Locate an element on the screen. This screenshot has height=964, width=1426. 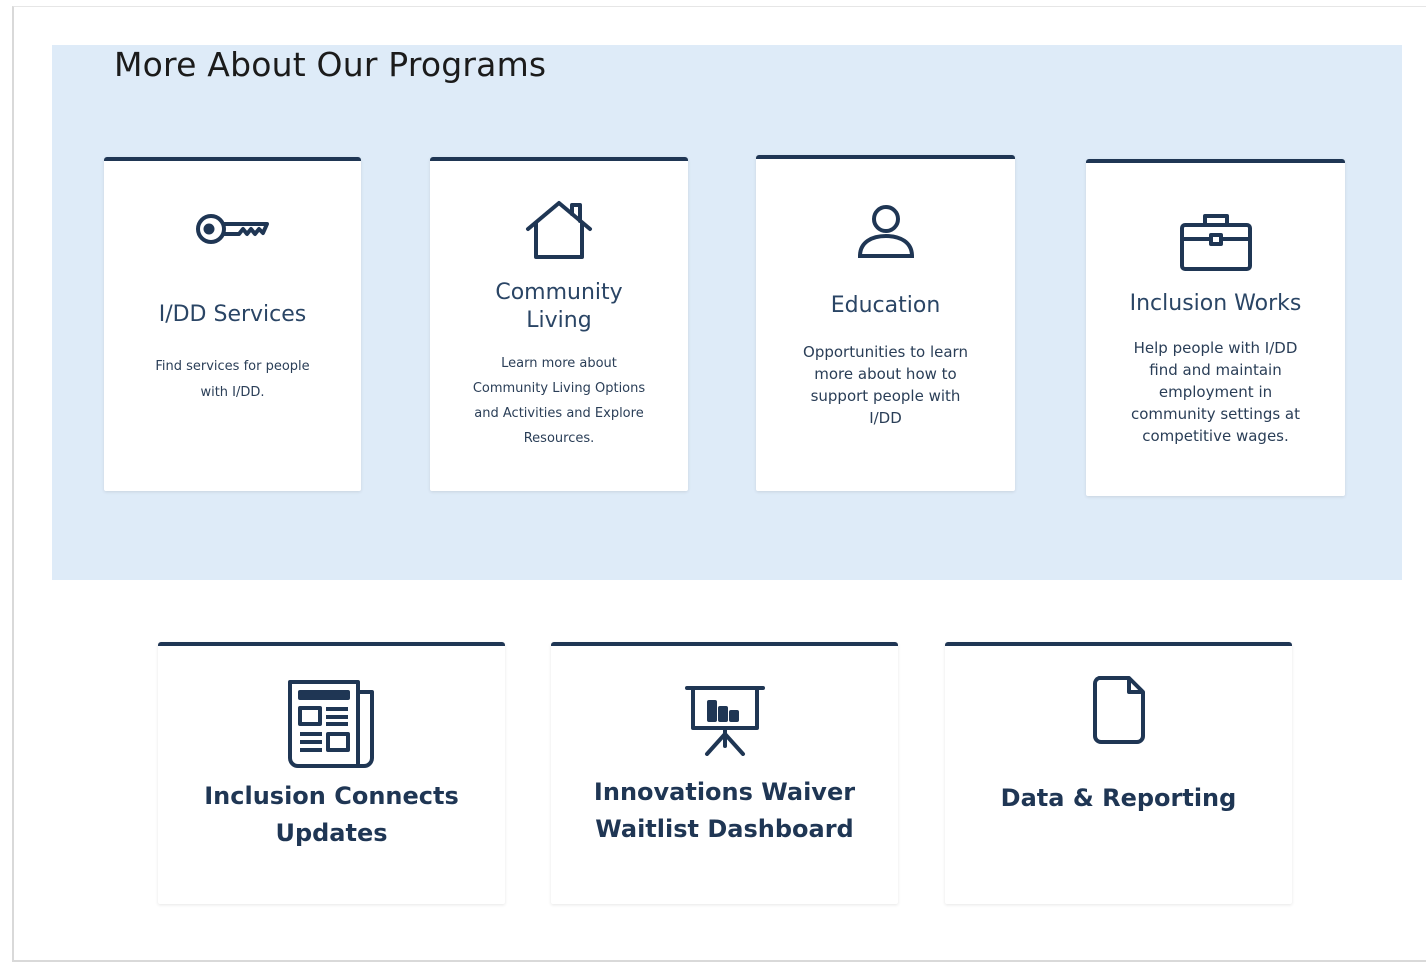
presentation-chart-icon is located at coordinates (724, 720).